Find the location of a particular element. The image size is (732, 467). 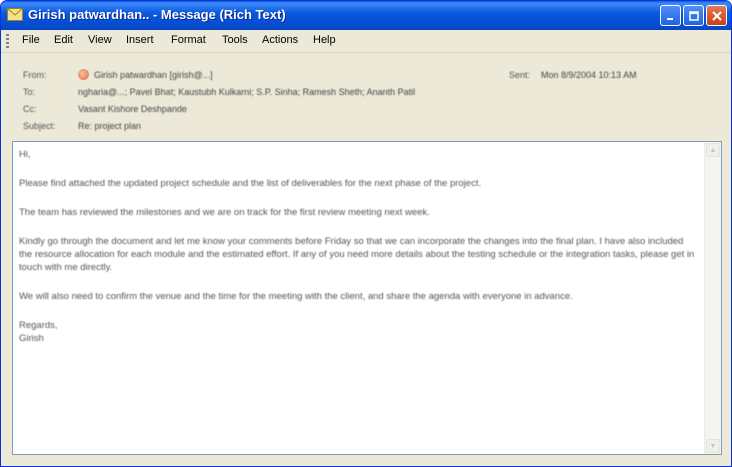

from-label: From: is located at coordinates (35, 75).